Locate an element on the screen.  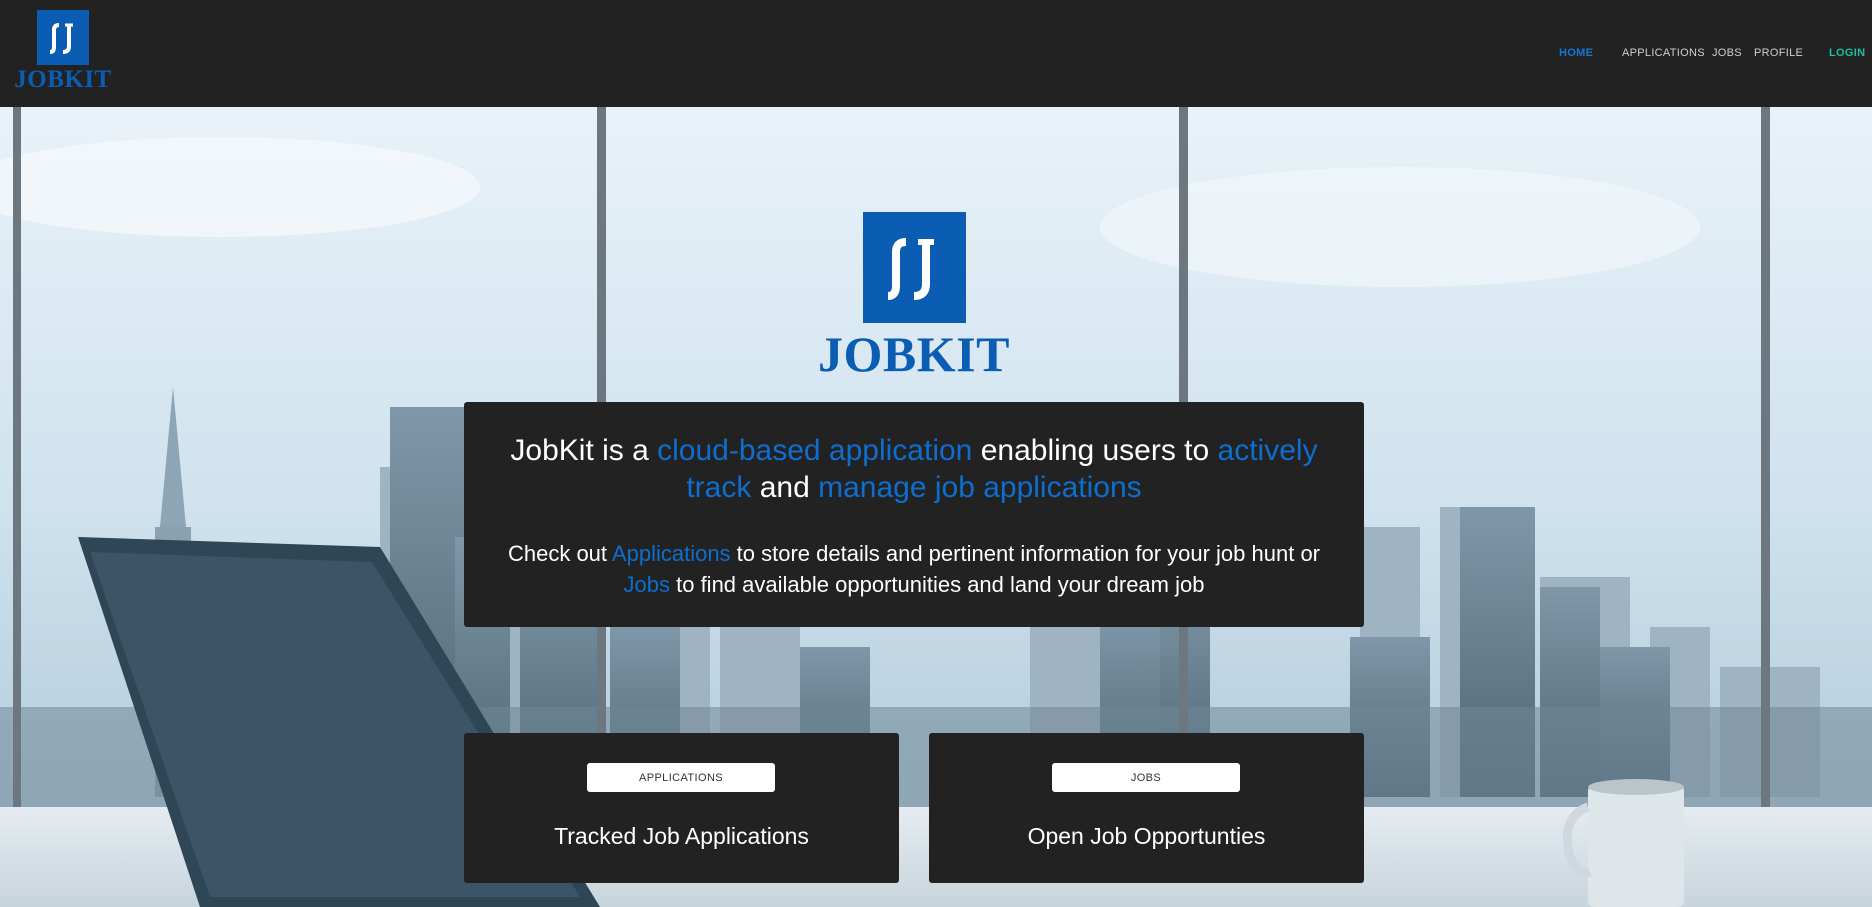
nav-jobs: JOBS is located at coordinates (1727, 53).